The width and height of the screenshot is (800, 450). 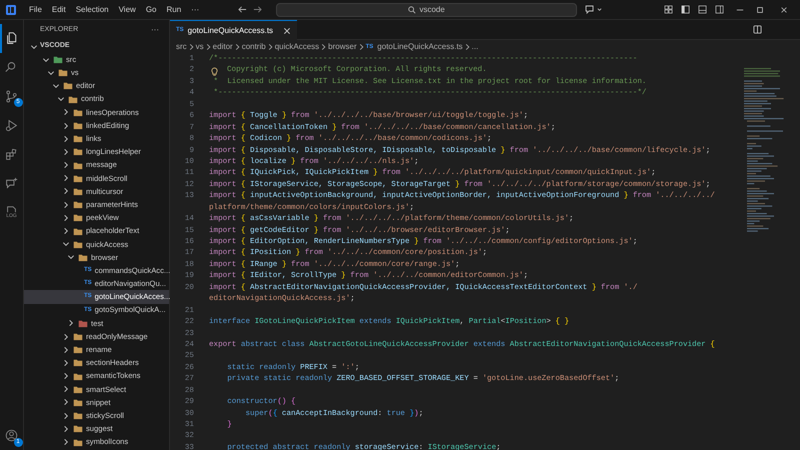 I want to click on menu-item: Run, so click(x=173, y=10).